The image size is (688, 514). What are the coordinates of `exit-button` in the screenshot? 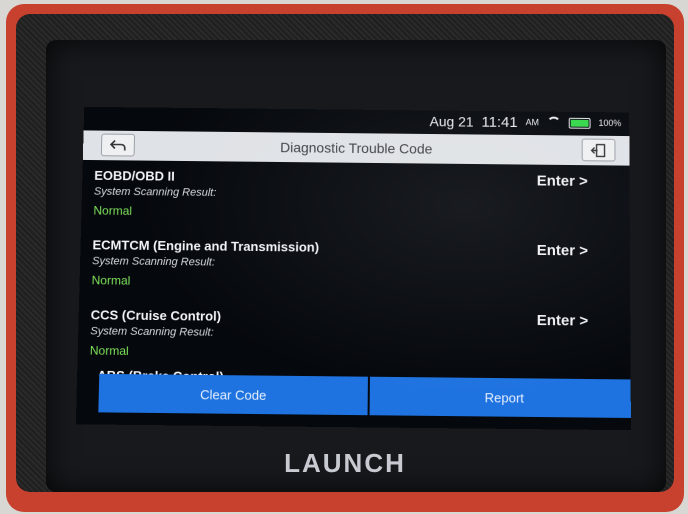 It's located at (598, 150).